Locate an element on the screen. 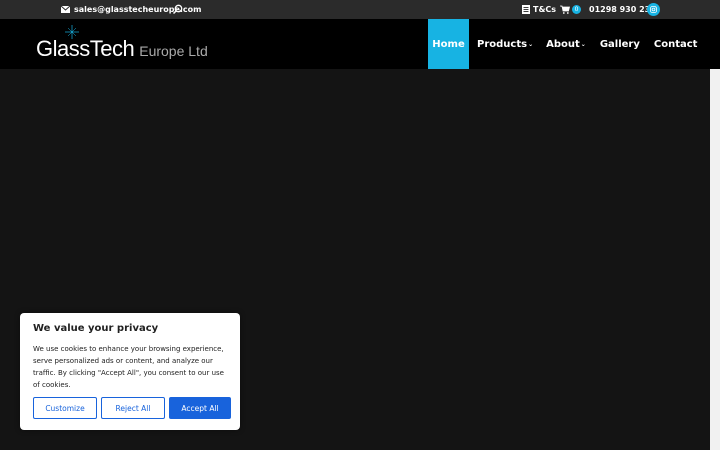  nav-label-contact: Contact is located at coordinates (675, 44).